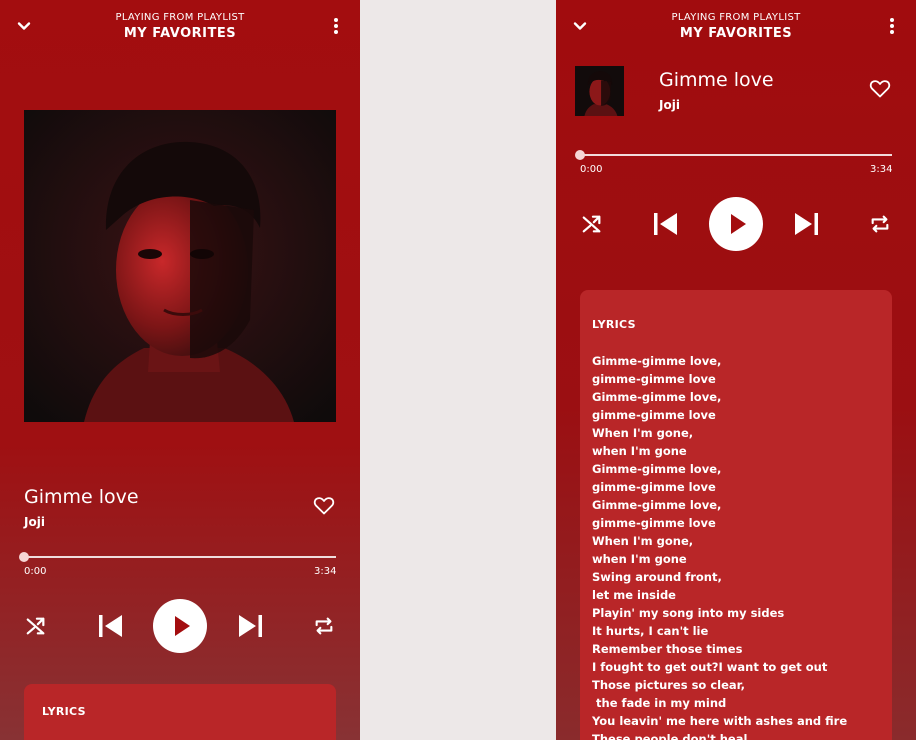  I want to click on lyric-line: These people don't heal, so click(670, 736).